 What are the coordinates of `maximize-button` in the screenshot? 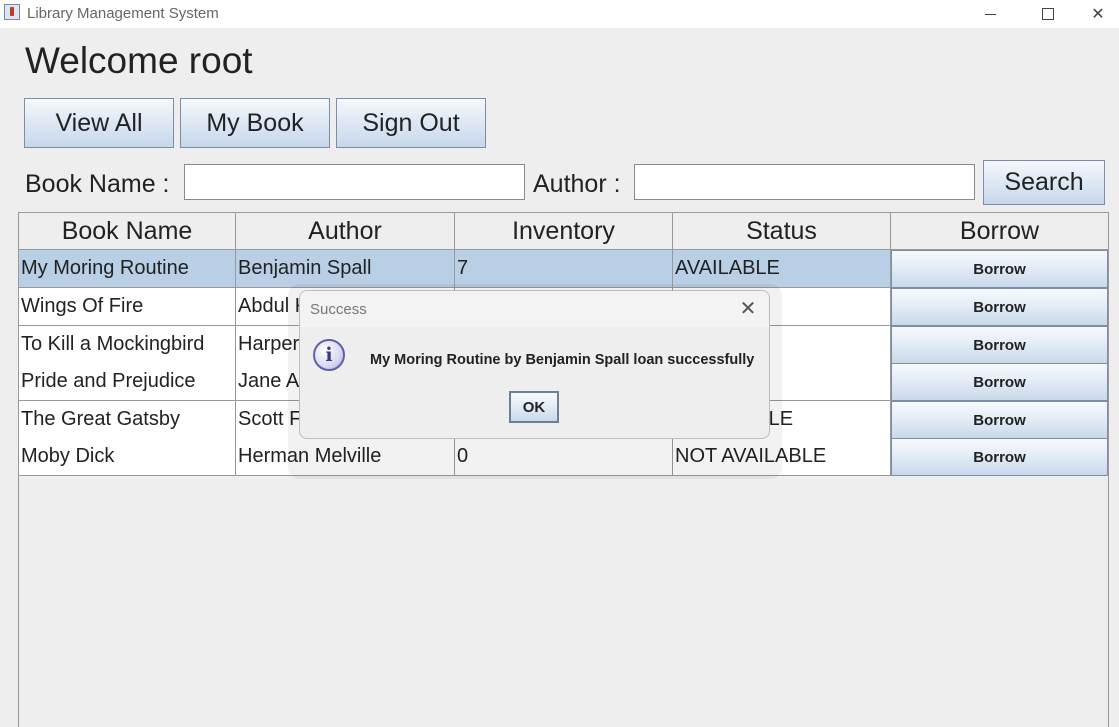 It's located at (1048, 14).